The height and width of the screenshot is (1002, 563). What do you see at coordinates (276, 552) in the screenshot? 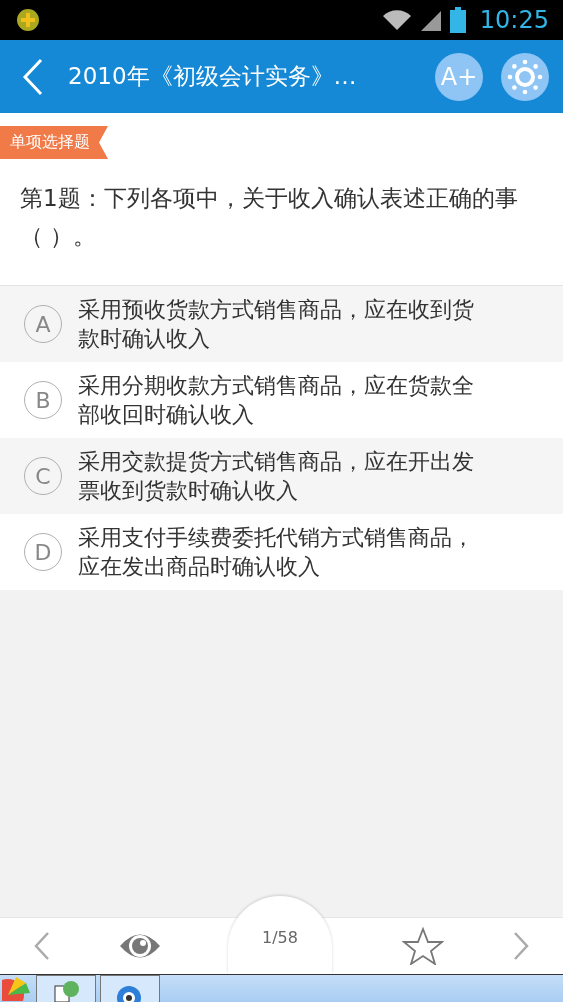
I see `option-text: 采用支付手续费委托代销方式销售商品，应在发出商品时确认收入` at bounding box center [276, 552].